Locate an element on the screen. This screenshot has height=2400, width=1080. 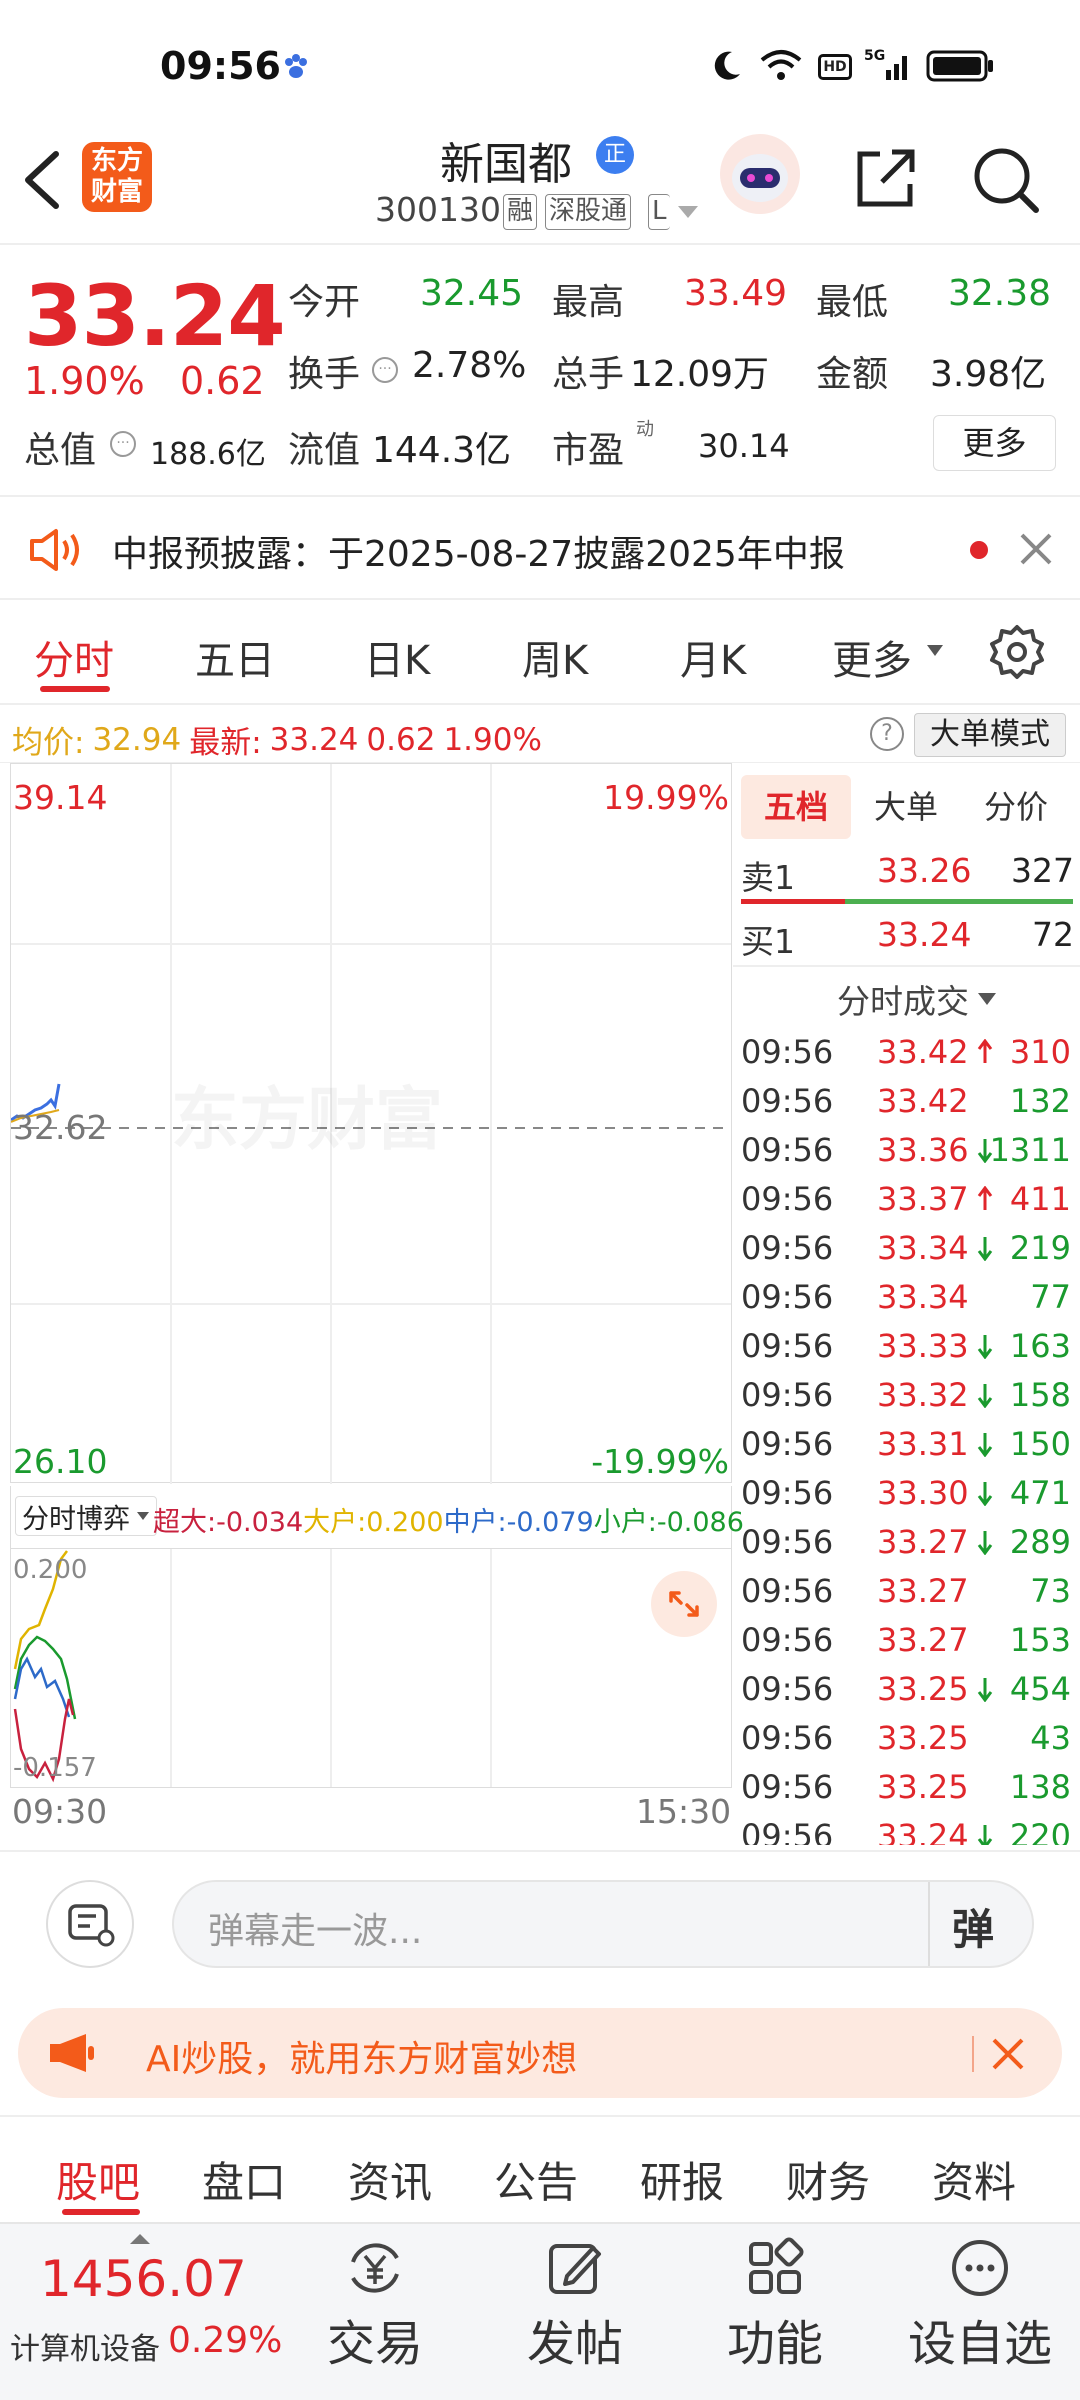
tick-row: 09:56 33.34 219 is located at coordinates (906, 1249).